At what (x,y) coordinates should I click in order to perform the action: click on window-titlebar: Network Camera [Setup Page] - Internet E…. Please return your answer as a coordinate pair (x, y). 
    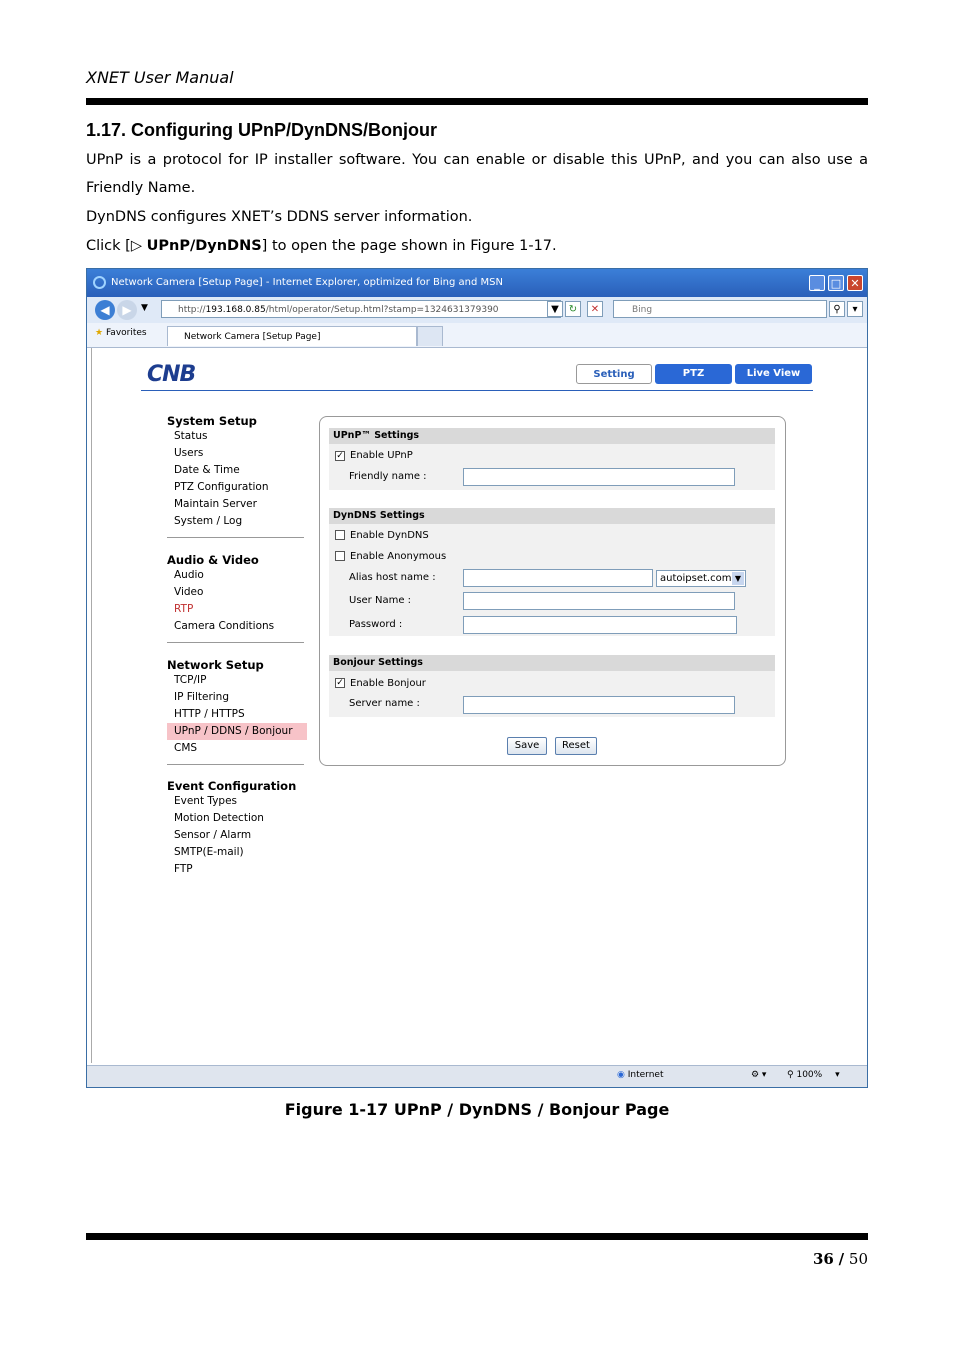
    Looking at the image, I should click on (477, 283).